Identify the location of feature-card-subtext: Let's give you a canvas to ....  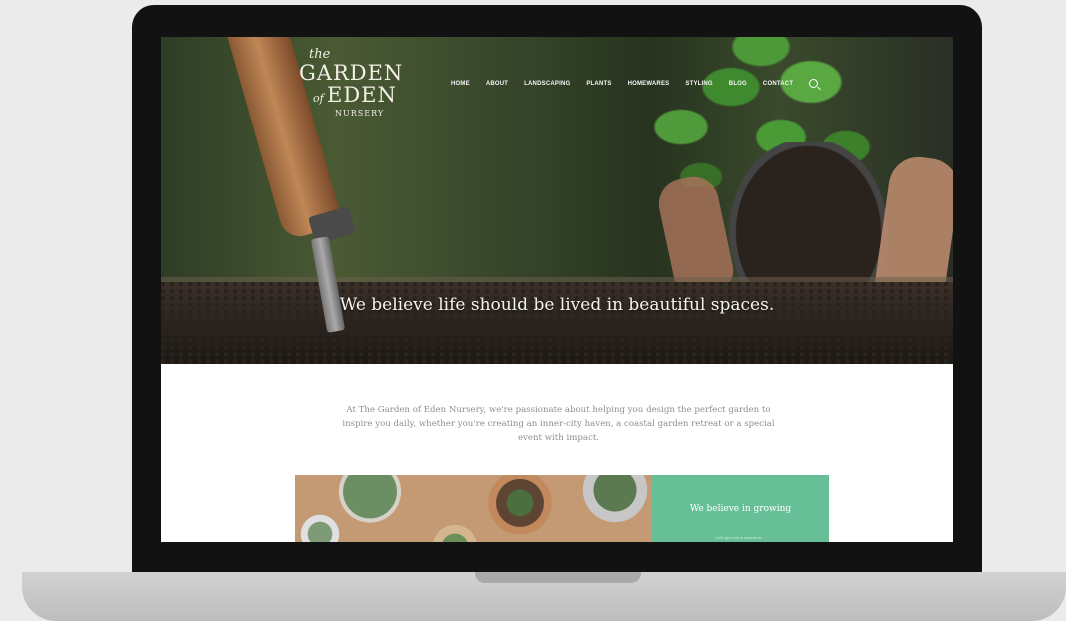
(740, 537).